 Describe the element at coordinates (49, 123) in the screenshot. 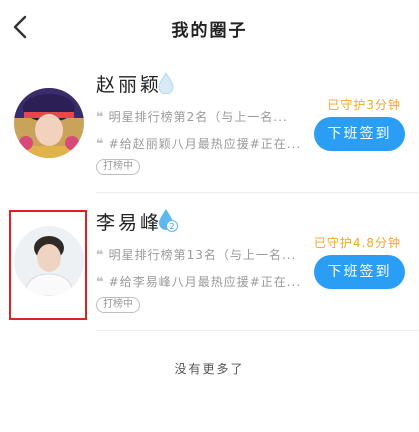

I see `avatar` at that location.